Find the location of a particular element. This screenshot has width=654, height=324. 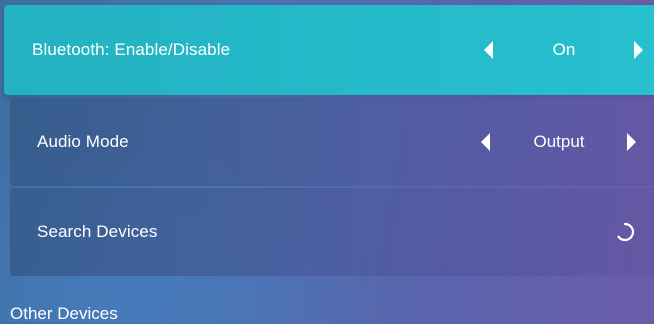

other-devices-heading: Other Devices is located at coordinates (64, 313).